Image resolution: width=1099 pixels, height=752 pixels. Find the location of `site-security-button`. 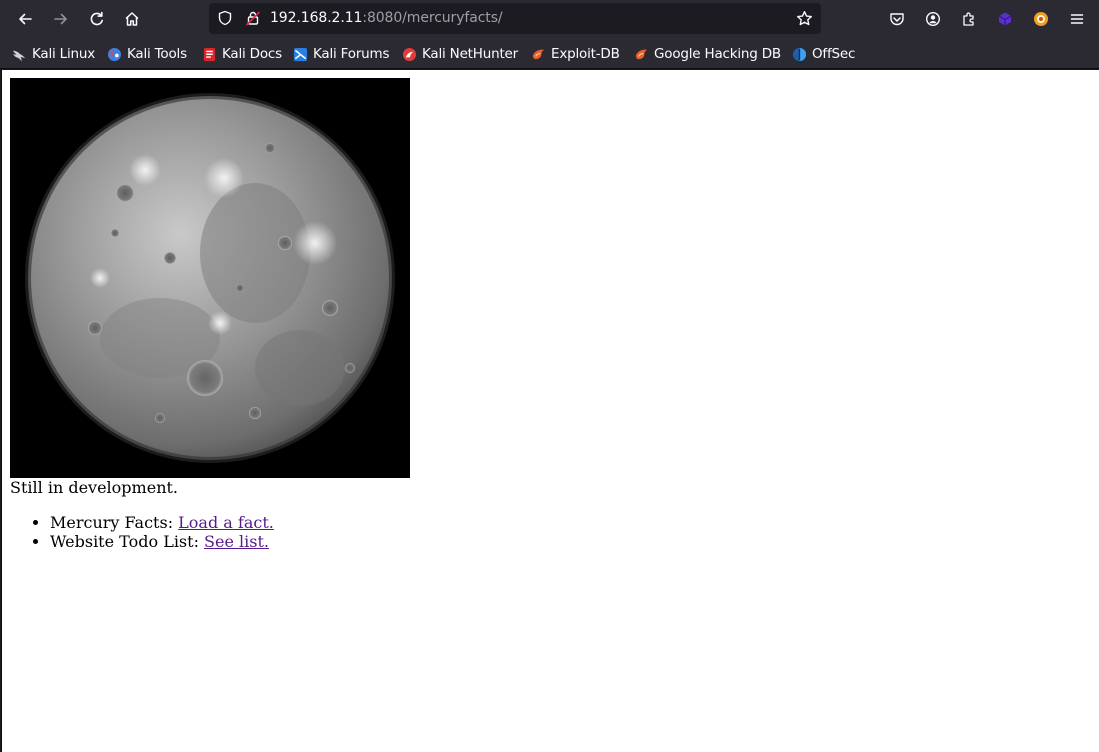

site-security-button is located at coordinates (253, 18).